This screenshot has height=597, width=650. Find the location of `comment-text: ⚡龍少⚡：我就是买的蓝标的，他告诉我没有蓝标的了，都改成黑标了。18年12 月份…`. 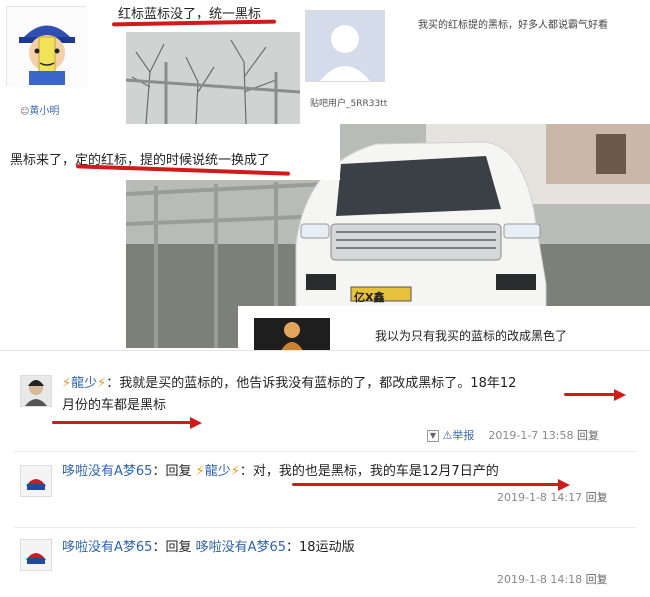

comment-text: ⚡龍少⚡：我就是买的蓝标的，他告诉我没有蓝标的了，都改成黑标了。18年12 月份… is located at coordinates (347, 395).